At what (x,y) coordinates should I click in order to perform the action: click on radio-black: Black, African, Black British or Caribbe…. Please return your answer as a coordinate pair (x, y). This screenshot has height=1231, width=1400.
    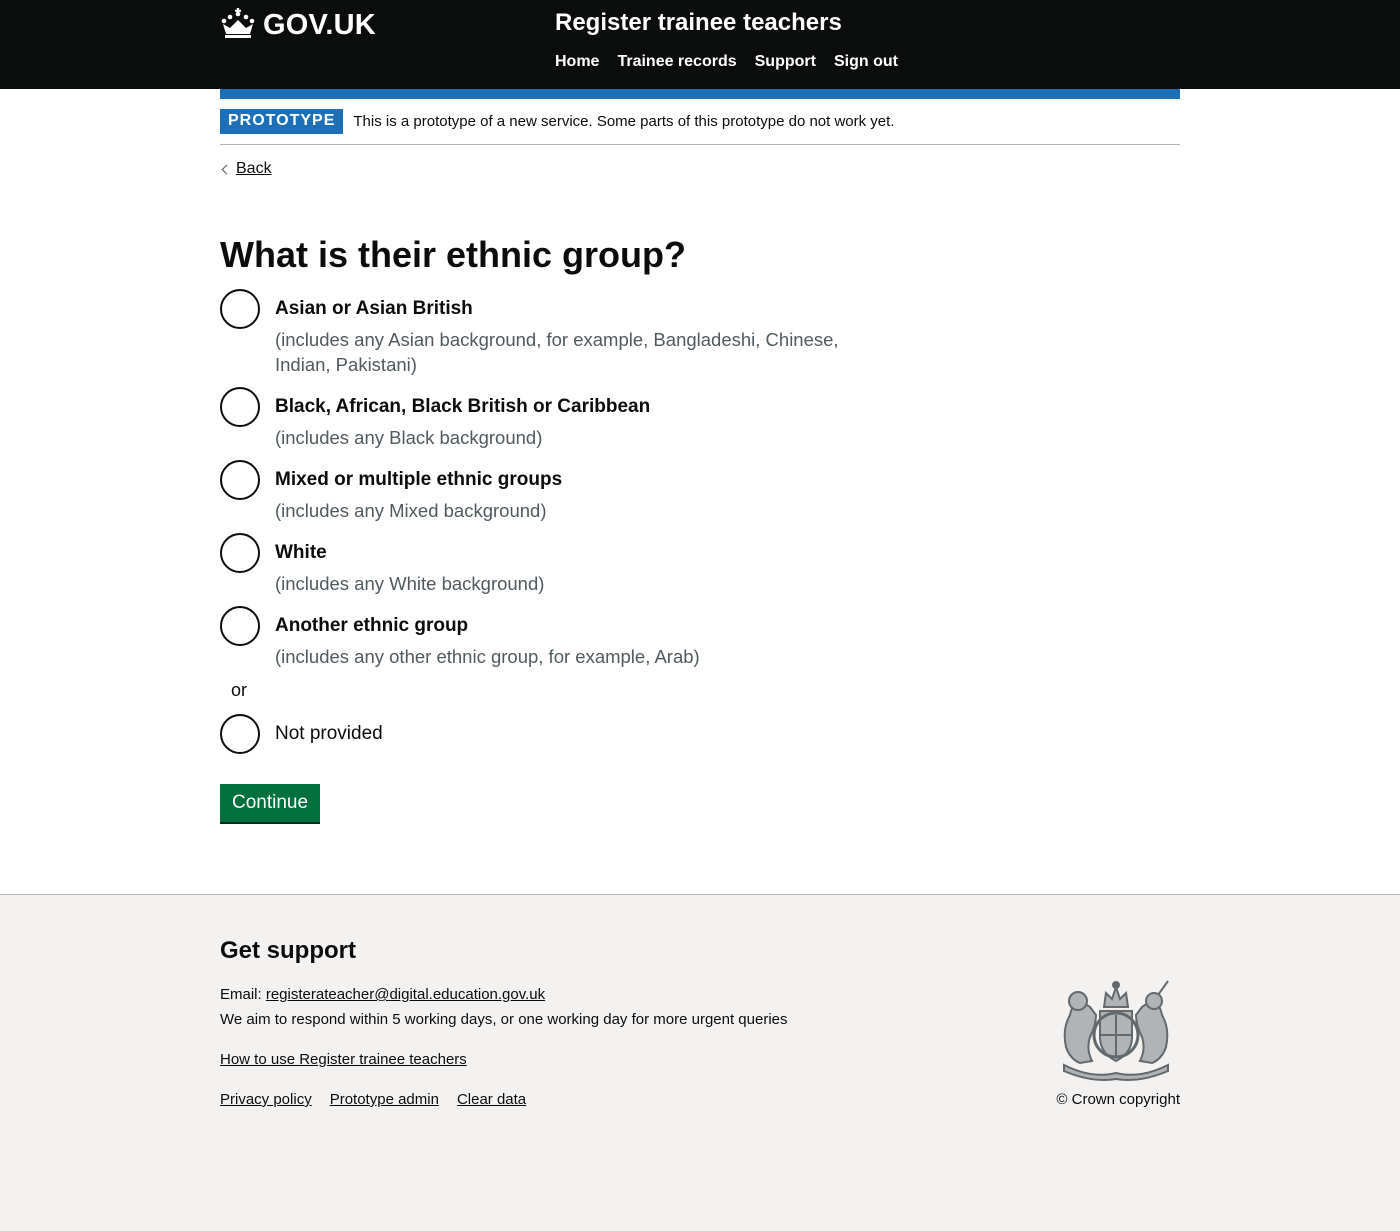
    Looking at the image, I should click on (537, 418).